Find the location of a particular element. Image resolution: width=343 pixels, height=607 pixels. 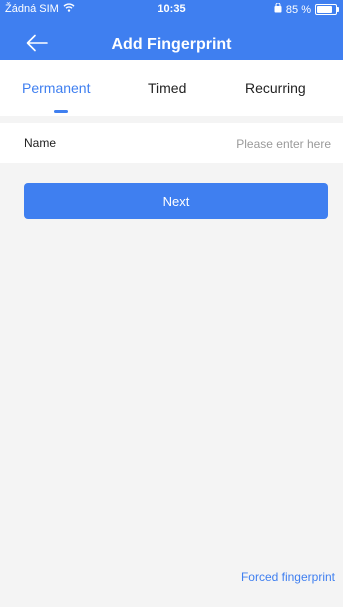

next-button: Next is located at coordinates (176, 201).